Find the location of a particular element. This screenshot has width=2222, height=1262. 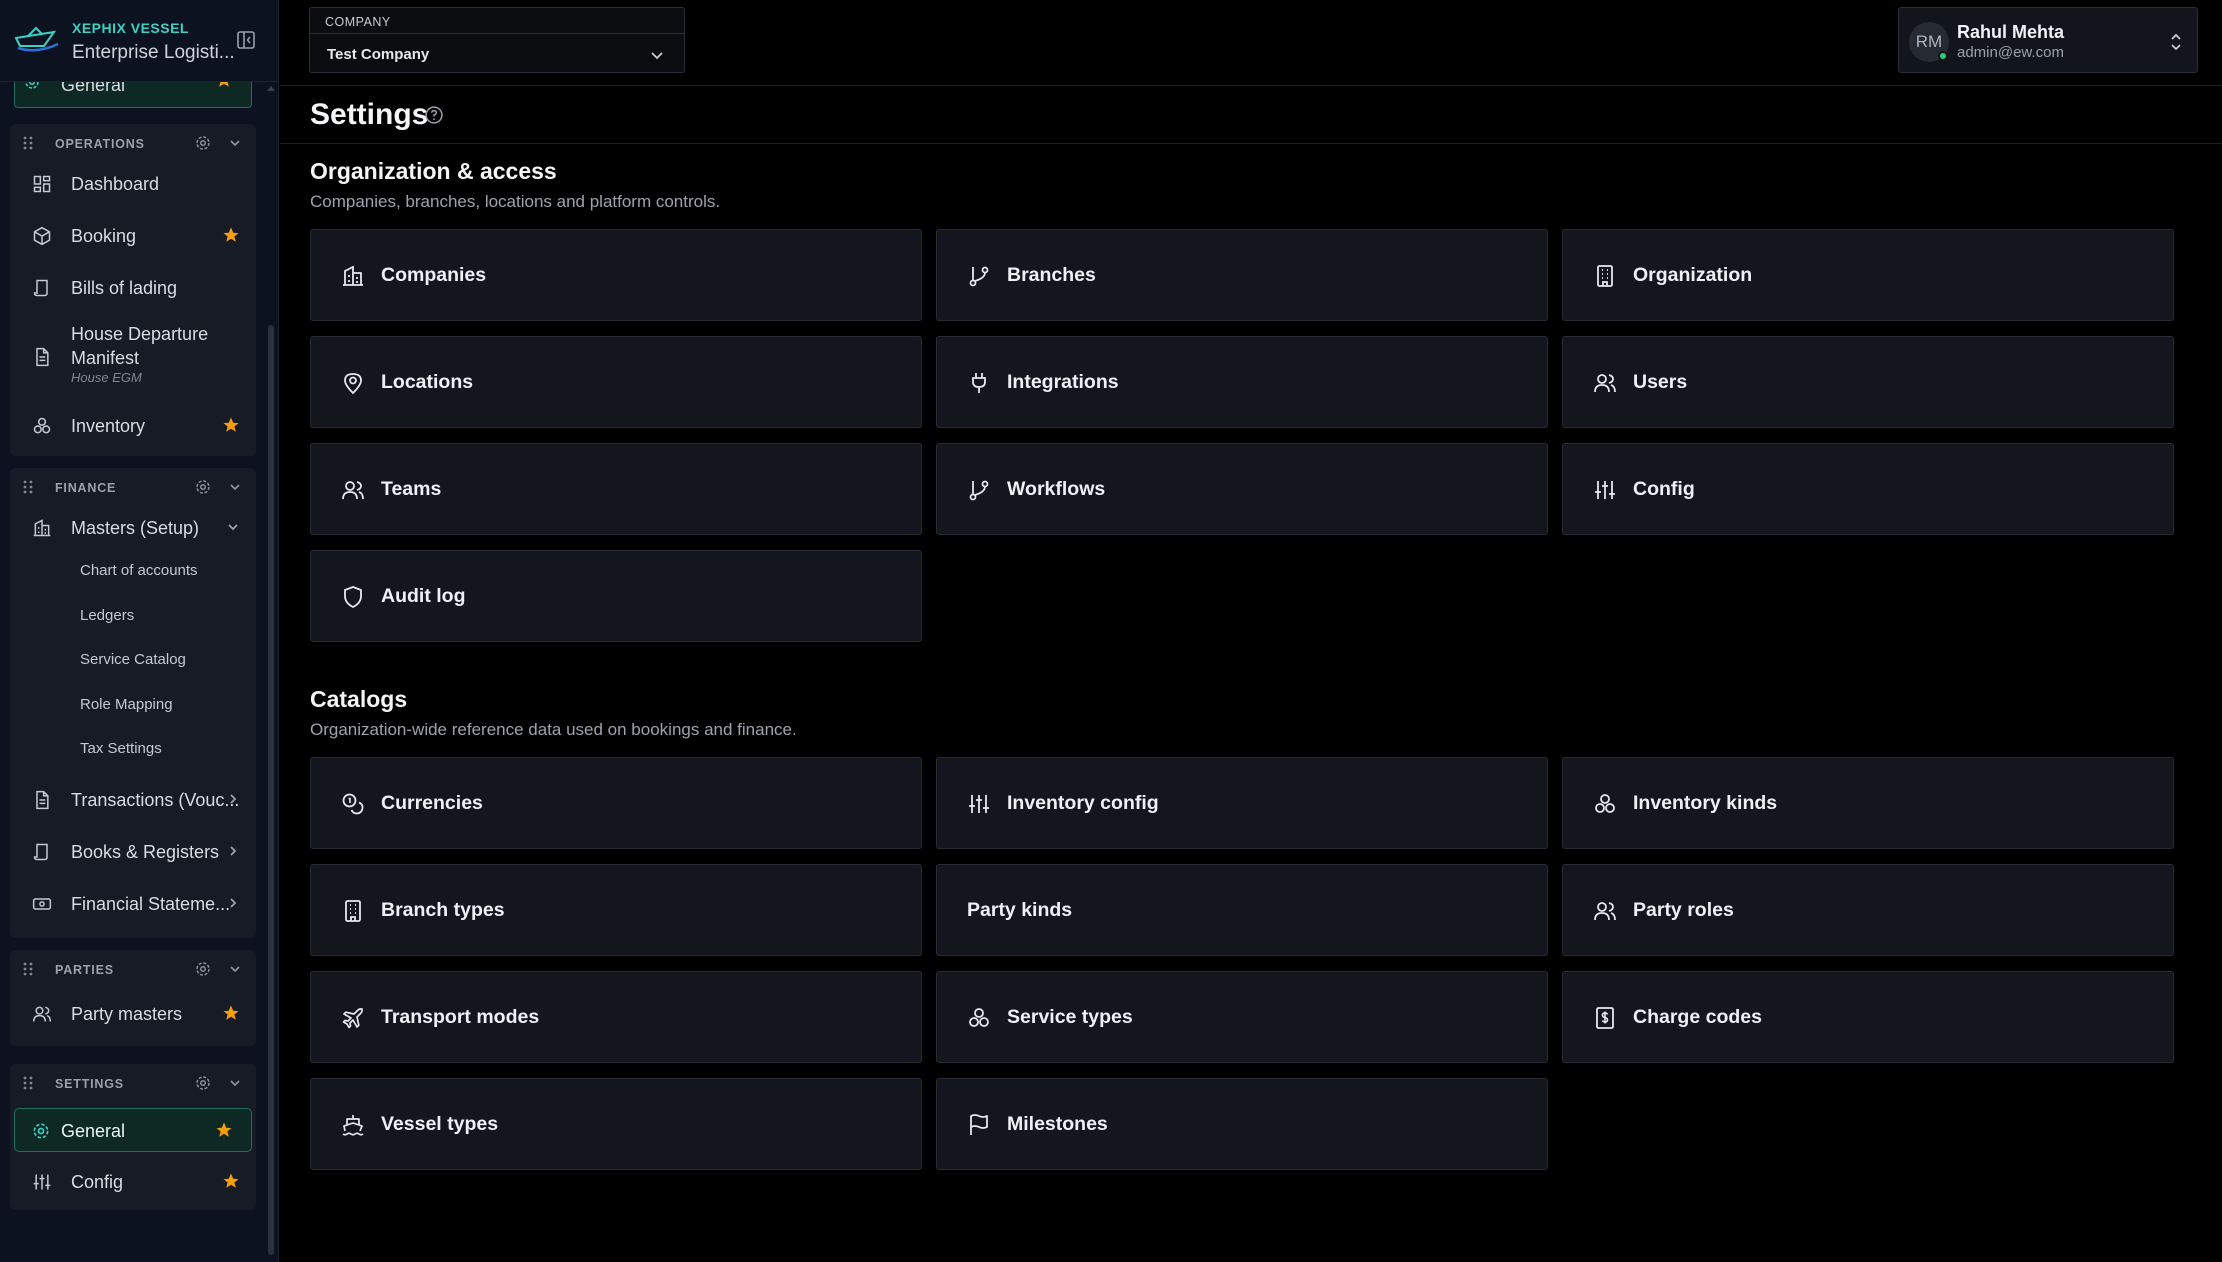

brand-name: XEPHIX VESSEL is located at coordinates (130, 28).